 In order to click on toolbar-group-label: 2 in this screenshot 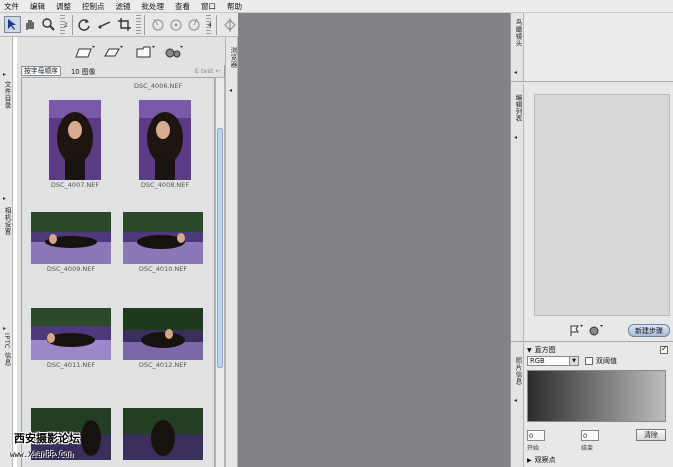, I will do `click(66, 25)`.